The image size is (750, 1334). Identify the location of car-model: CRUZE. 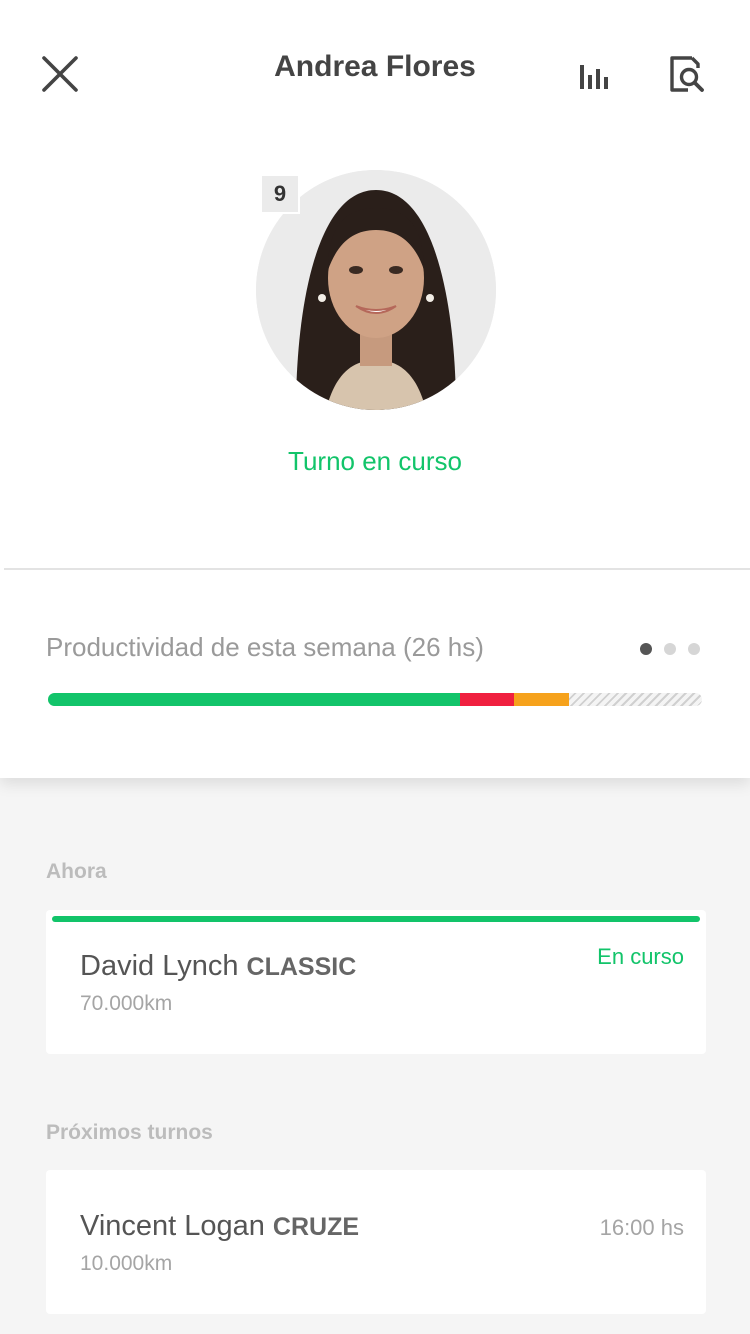
(316, 1227).